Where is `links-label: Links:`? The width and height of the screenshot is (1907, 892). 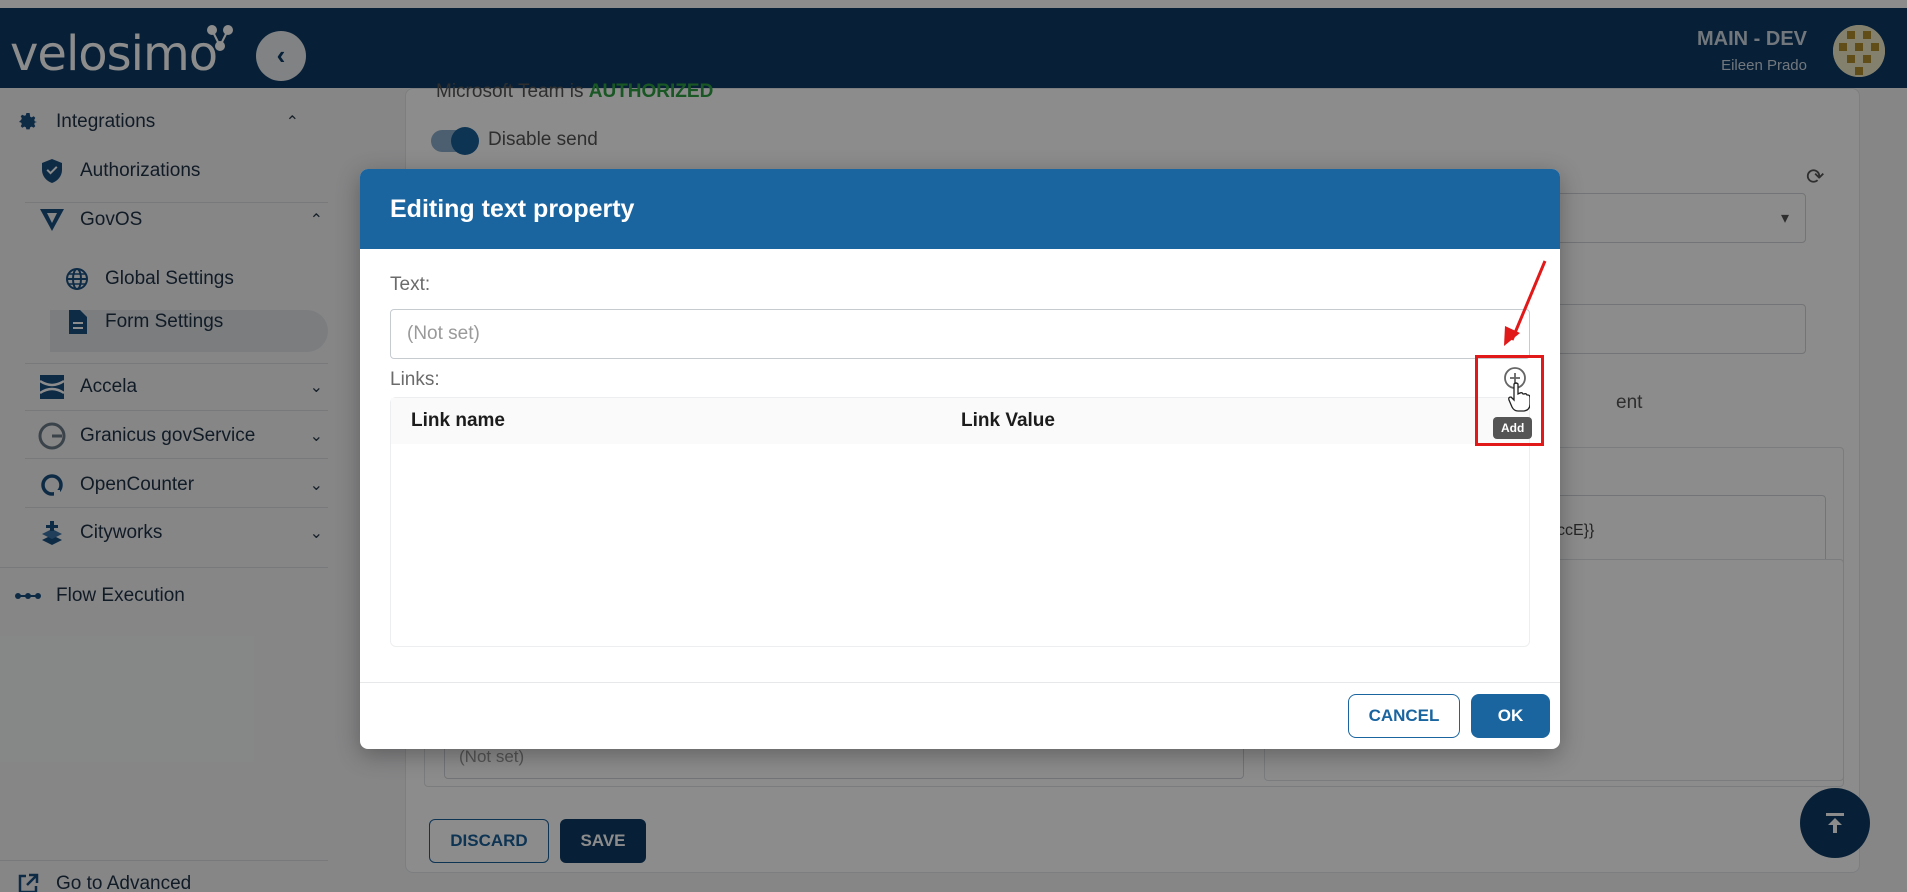 links-label: Links: is located at coordinates (415, 379).